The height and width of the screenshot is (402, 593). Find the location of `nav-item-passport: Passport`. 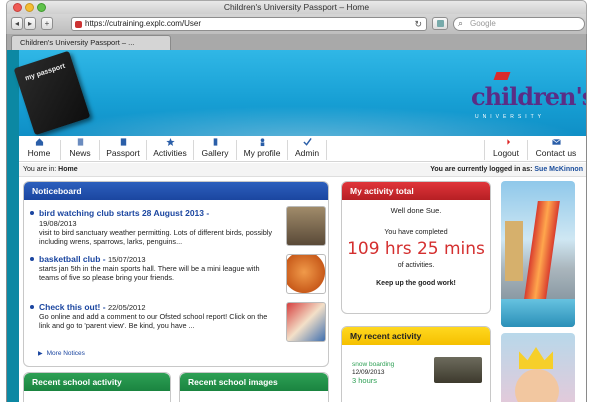

nav-item-passport: Passport is located at coordinates (123, 149).